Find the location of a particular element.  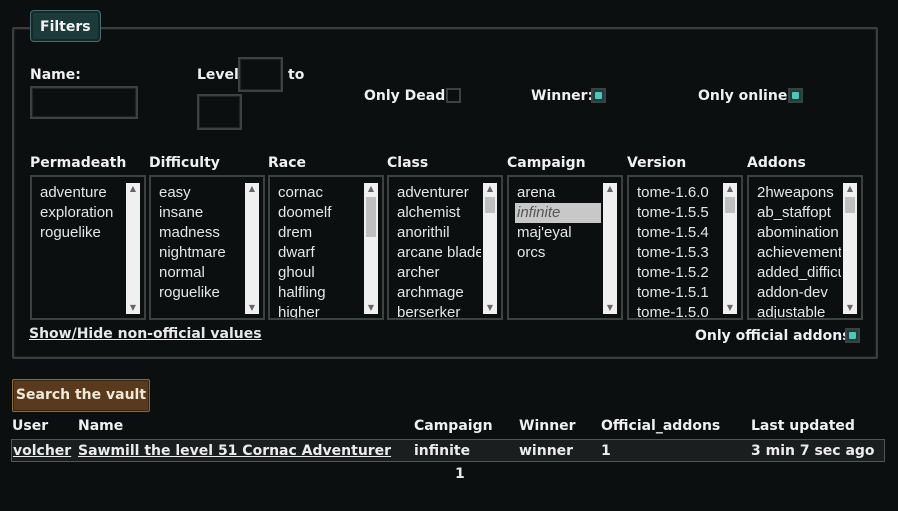

list-option: tome-1.5.2 is located at coordinates (678, 273).